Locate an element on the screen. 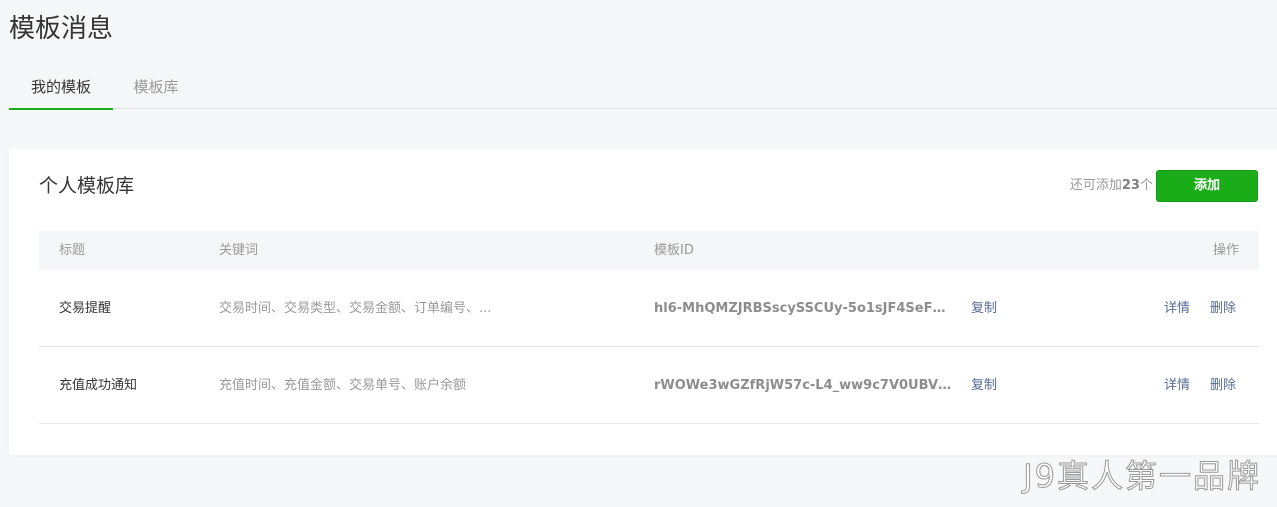  row-title: 充值成功通知 is located at coordinates (98, 385).